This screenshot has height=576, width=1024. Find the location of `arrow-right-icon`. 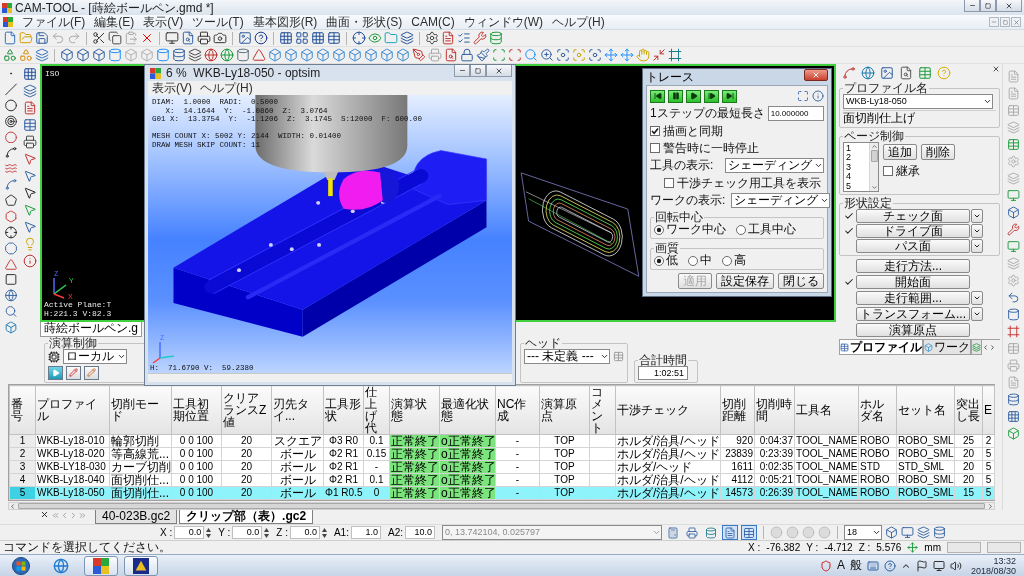

arrow-right-icon is located at coordinates (992, 347).